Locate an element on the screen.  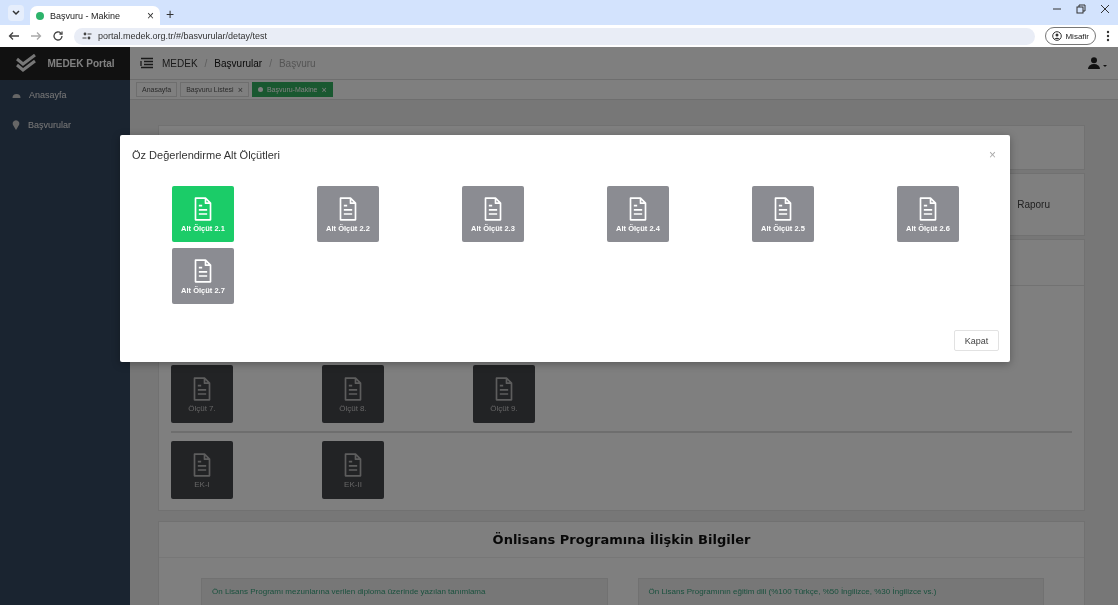
close-icon is located at coordinates (1105, 9).